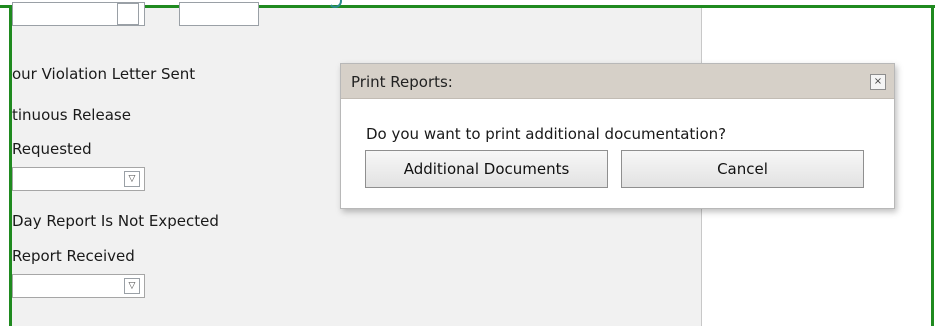 This screenshot has height=326, width=935. What do you see at coordinates (73, 256) in the screenshot?
I see `report-received-label: Report Received` at bounding box center [73, 256].